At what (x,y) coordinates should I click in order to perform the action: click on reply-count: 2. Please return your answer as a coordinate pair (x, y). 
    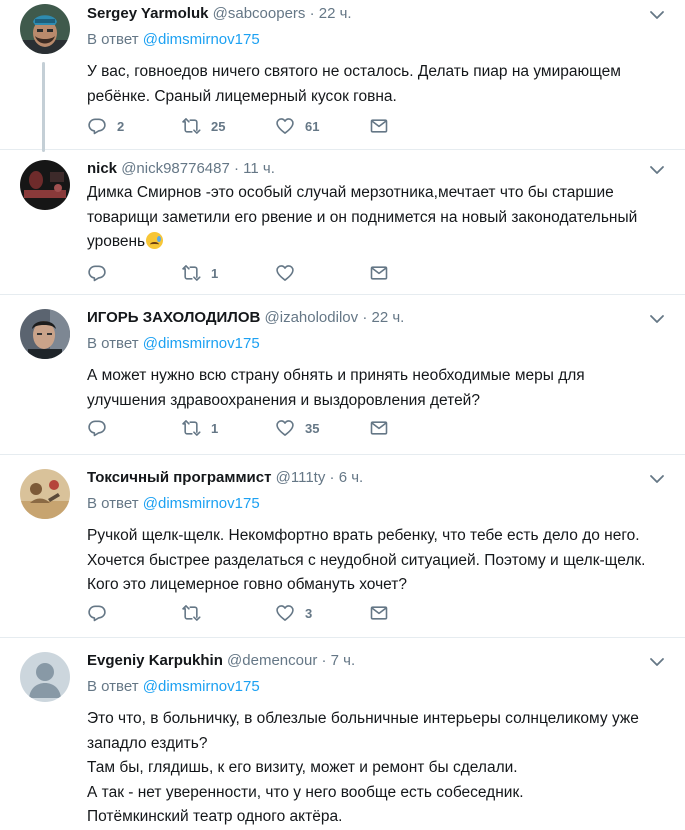
    Looking at the image, I should click on (121, 126).